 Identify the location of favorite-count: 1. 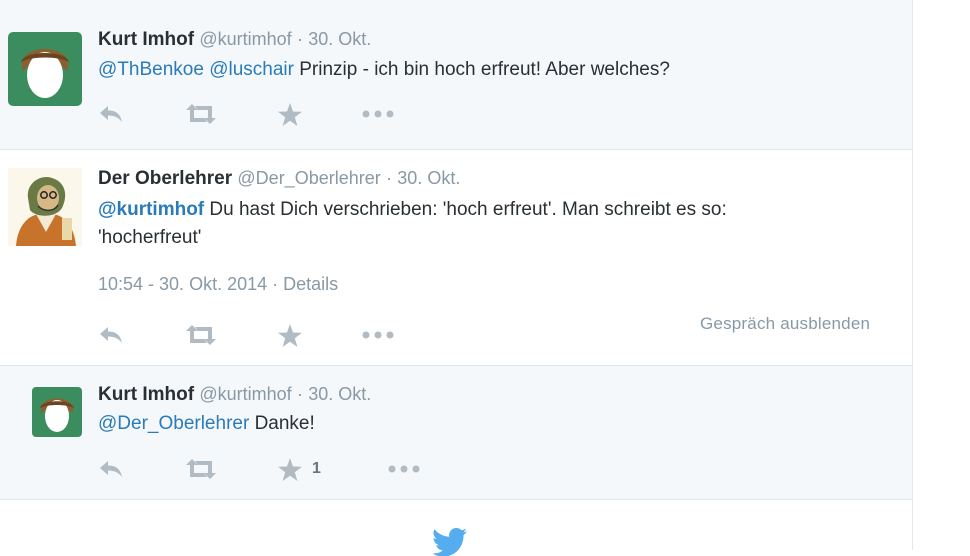
(316, 468).